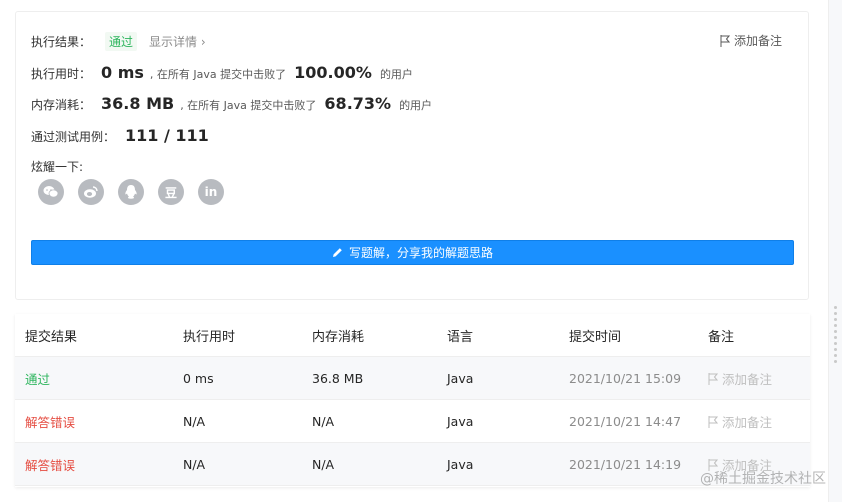  Describe the element at coordinates (396, 74) in the screenshot. I see `runtime-users-text: 的用户` at that location.